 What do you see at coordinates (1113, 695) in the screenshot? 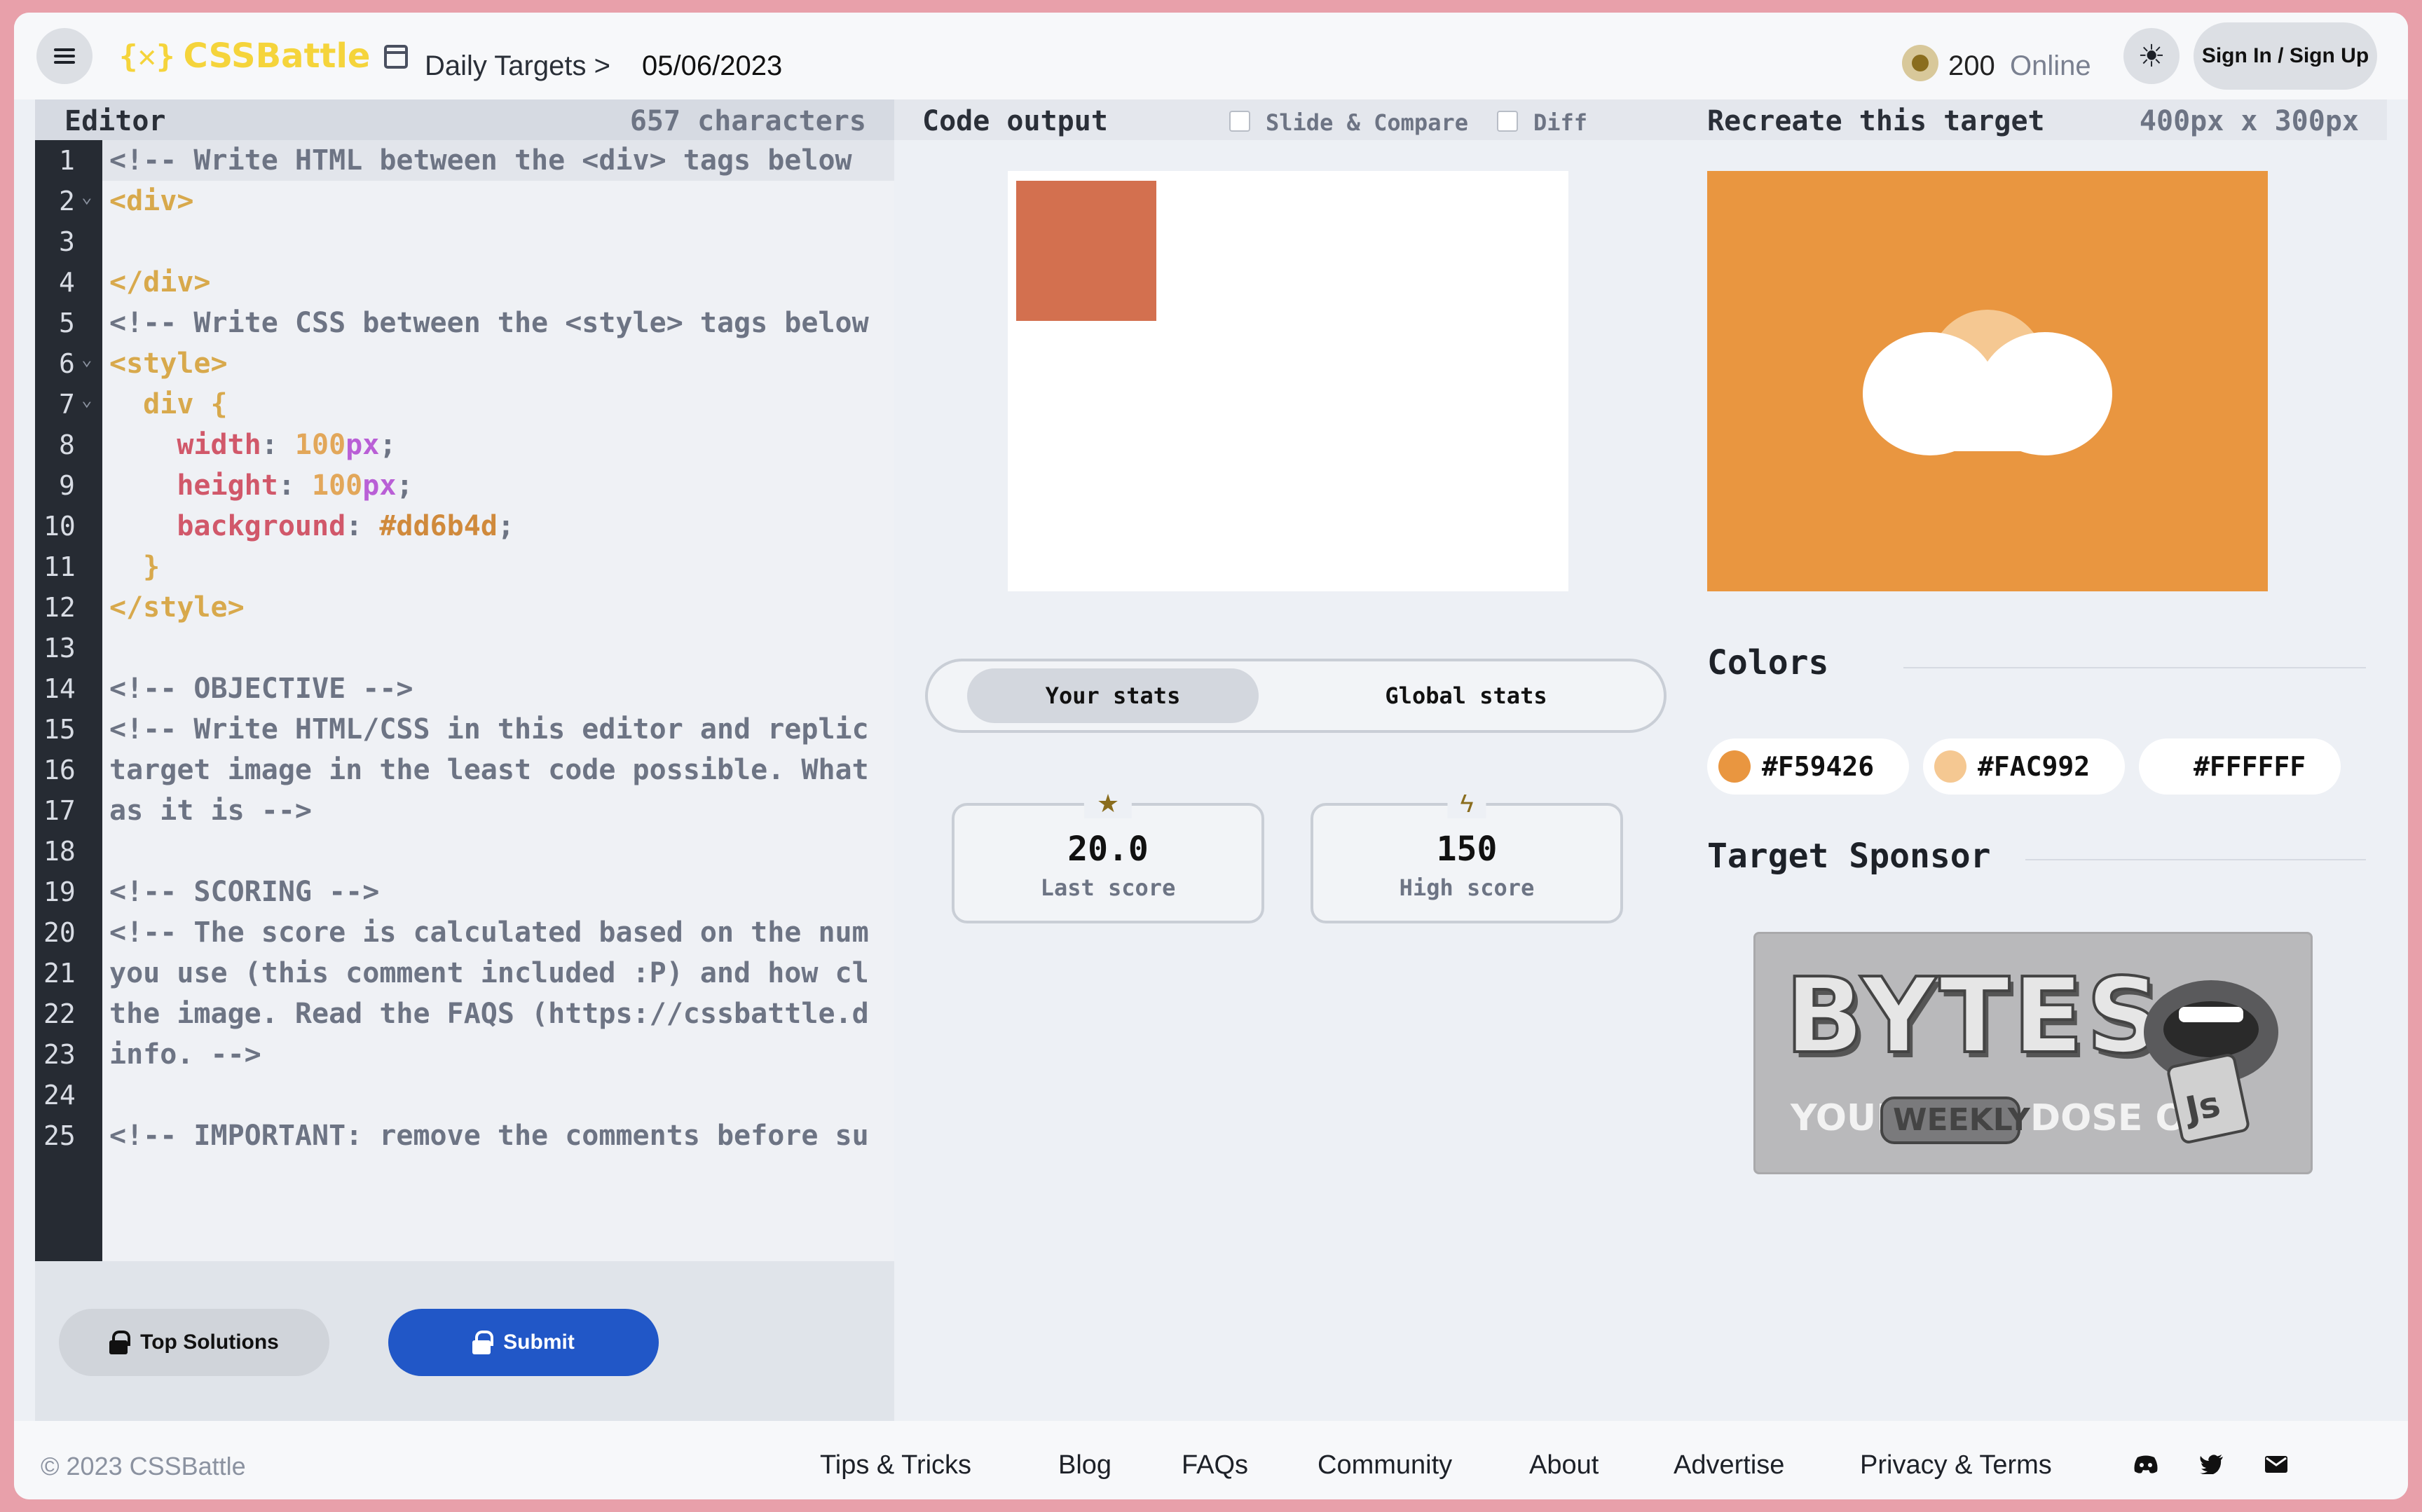
I see `tab-your-stats: Your stats` at bounding box center [1113, 695].